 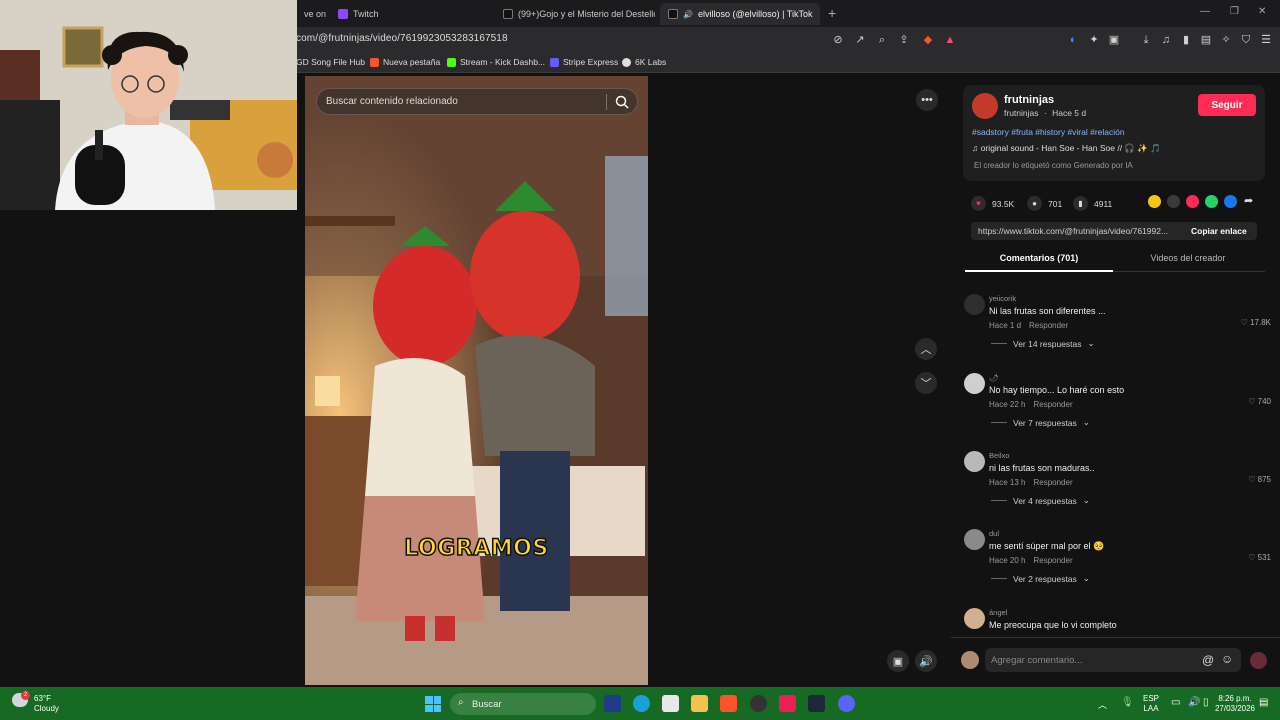 What do you see at coordinates (699, 703) in the screenshot?
I see `file-explorer-icon` at bounding box center [699, 703].